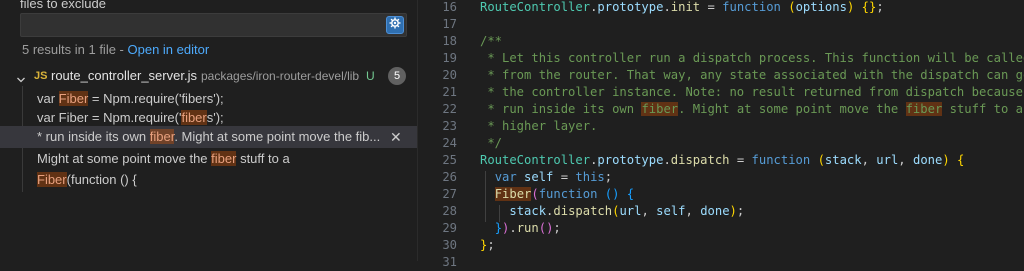 This screenshot has width=1024, height=271. Describe the element at coordinates (527, 228) in the screenshot. I see `code-token: run` at that location.